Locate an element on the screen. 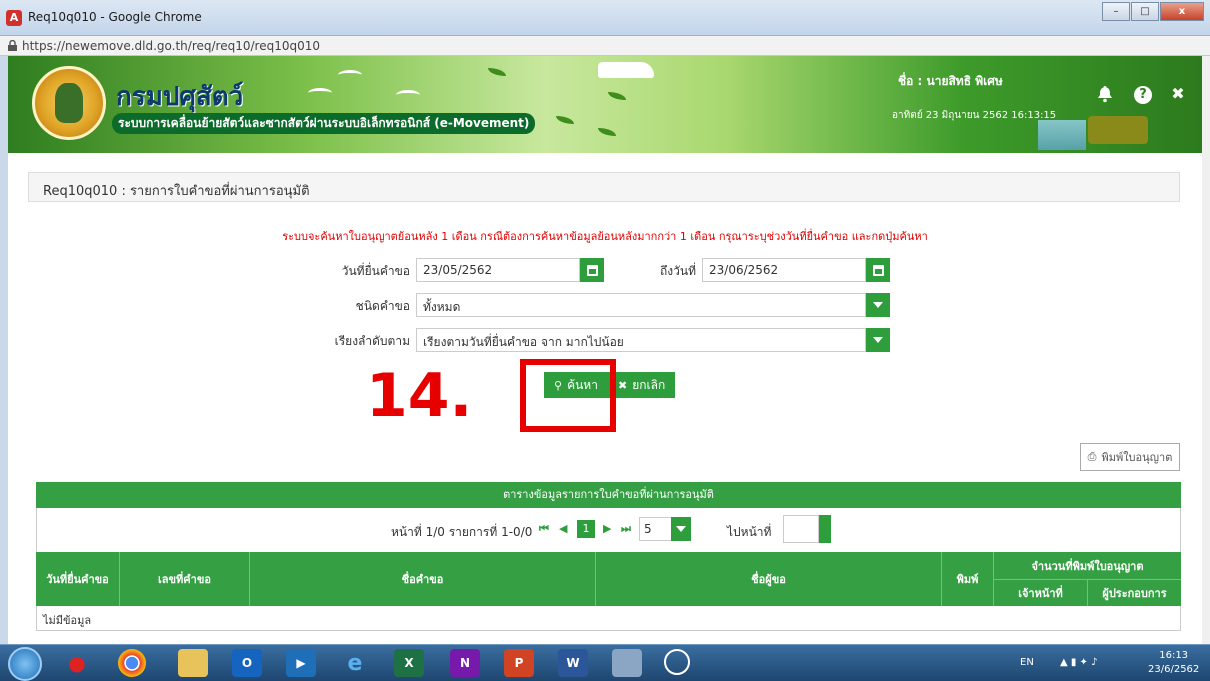 Image resolution: width=1210 pixels, height=681 pixels. window-title: Req10q010 - Google Chrome is located at coordinates (115, 17).